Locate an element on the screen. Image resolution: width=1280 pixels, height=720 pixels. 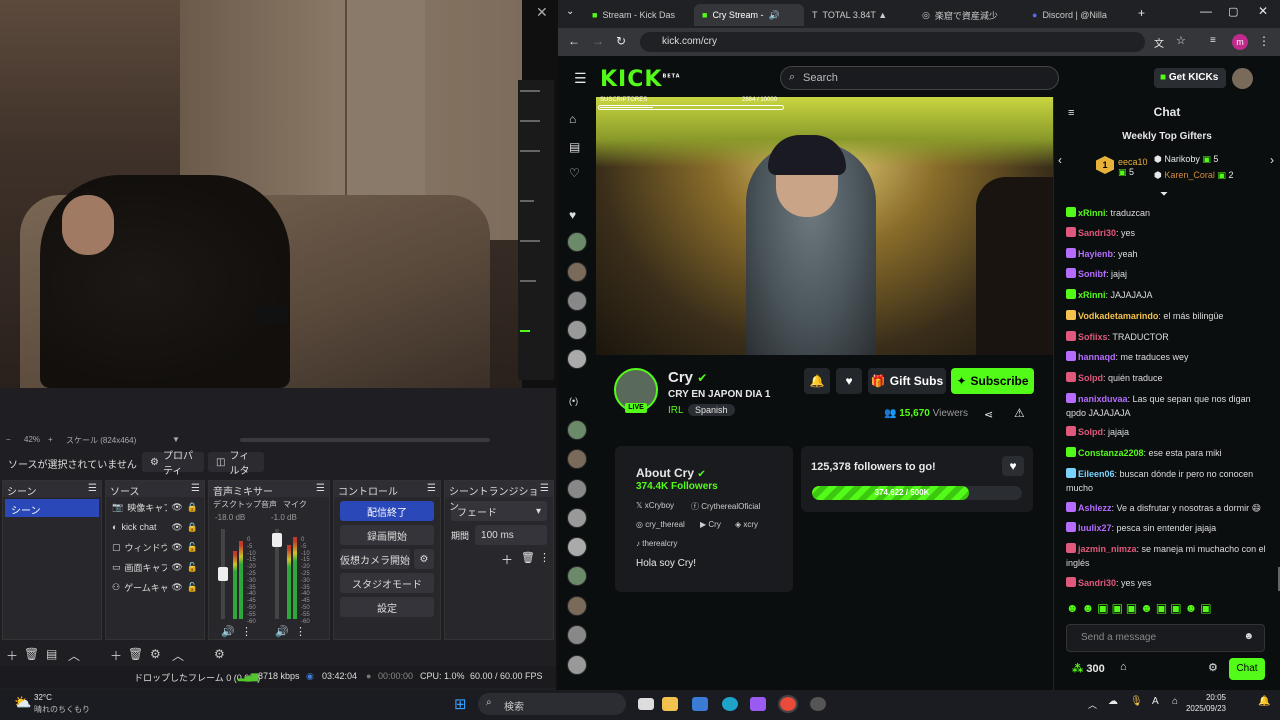
desktop-volume-slider is located at coordinates (223, 574).